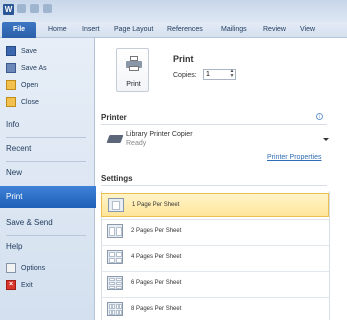 Image resolution: width=347 pixels, height=320 pixels. Describe the element at coordinates (156, 231) in the screenshot. I see `option-label: 2 Pages Per Sheet` at that location.